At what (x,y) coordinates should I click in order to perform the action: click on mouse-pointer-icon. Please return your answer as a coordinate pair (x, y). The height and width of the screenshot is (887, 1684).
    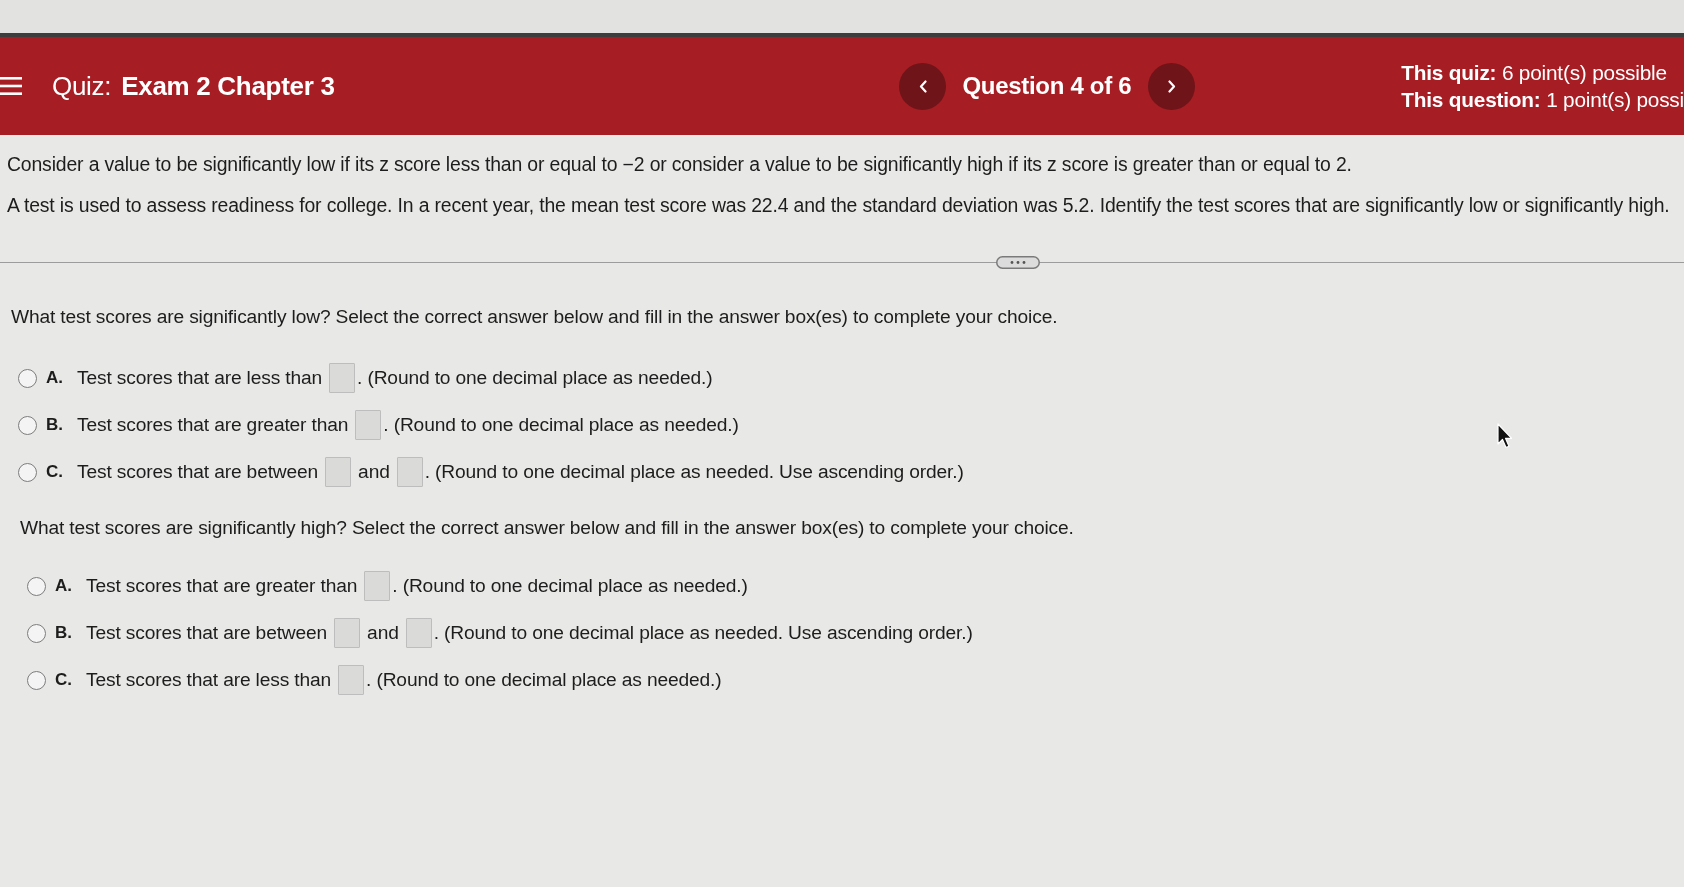
    Looking at the image, I should click on (1505, 436).